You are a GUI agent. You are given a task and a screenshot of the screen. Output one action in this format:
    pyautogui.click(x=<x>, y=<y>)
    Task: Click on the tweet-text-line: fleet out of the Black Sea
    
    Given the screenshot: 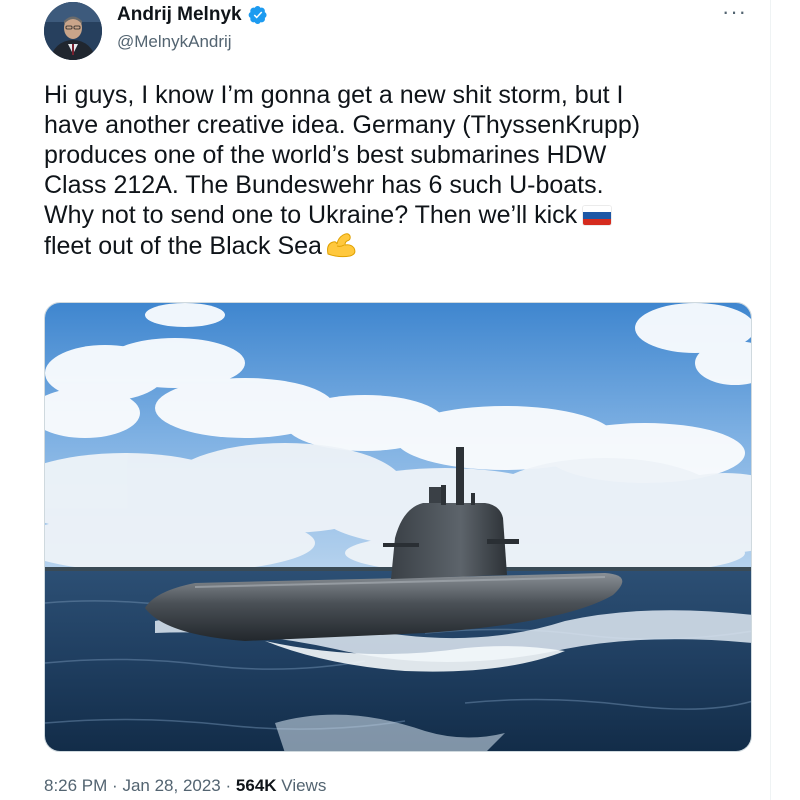 What is the action you would take?
    pyautogui.click(x=183, y=246)
    